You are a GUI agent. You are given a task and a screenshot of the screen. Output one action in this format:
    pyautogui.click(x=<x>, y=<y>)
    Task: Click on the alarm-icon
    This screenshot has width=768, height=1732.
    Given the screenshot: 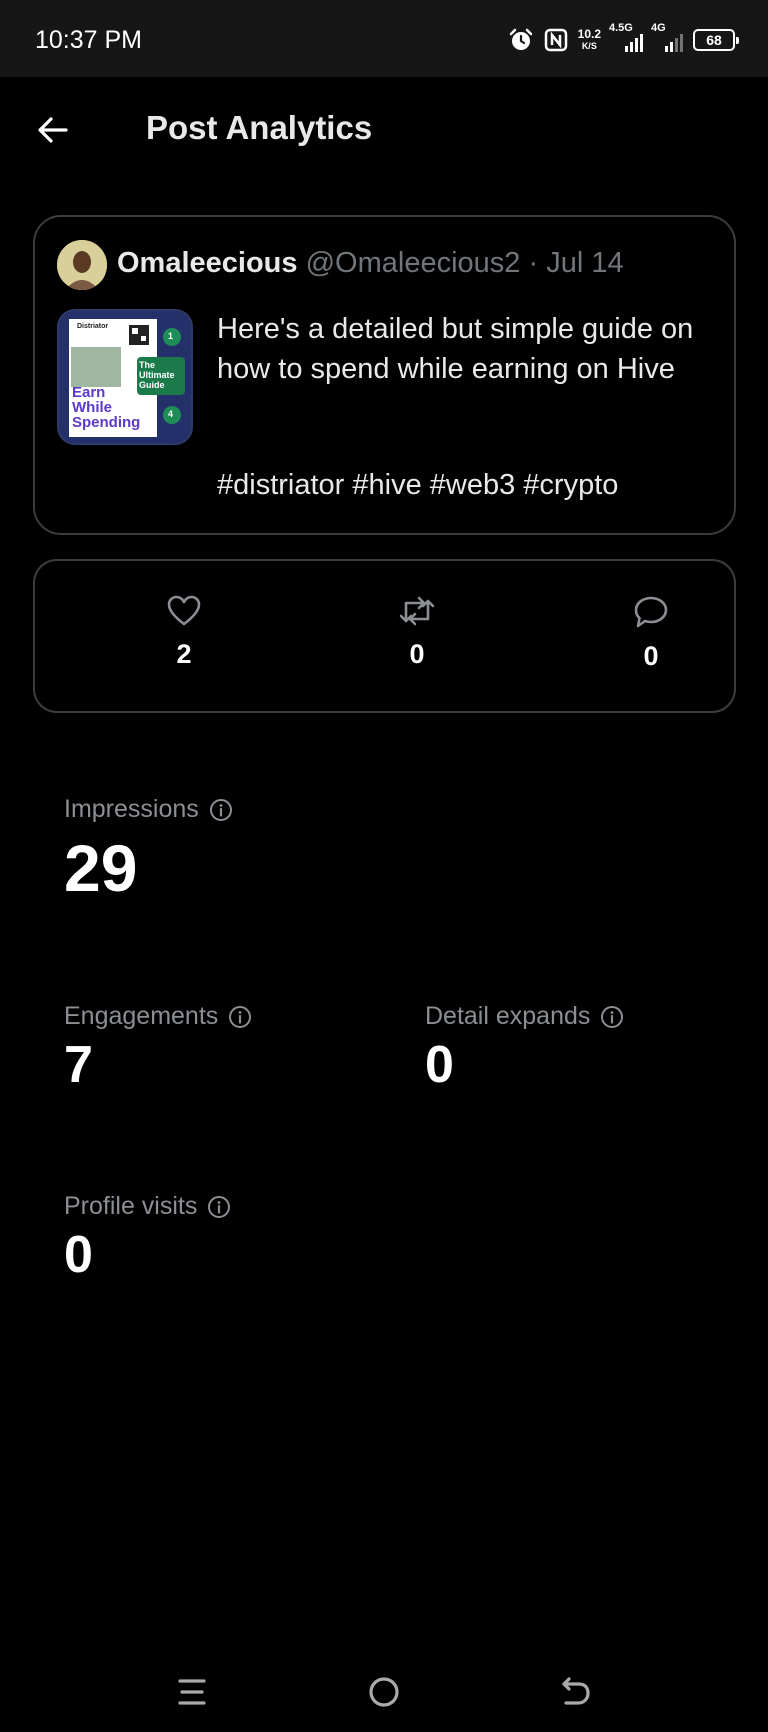 What is the action you would take?
    pyautogui.click(x=521, y=40)
    